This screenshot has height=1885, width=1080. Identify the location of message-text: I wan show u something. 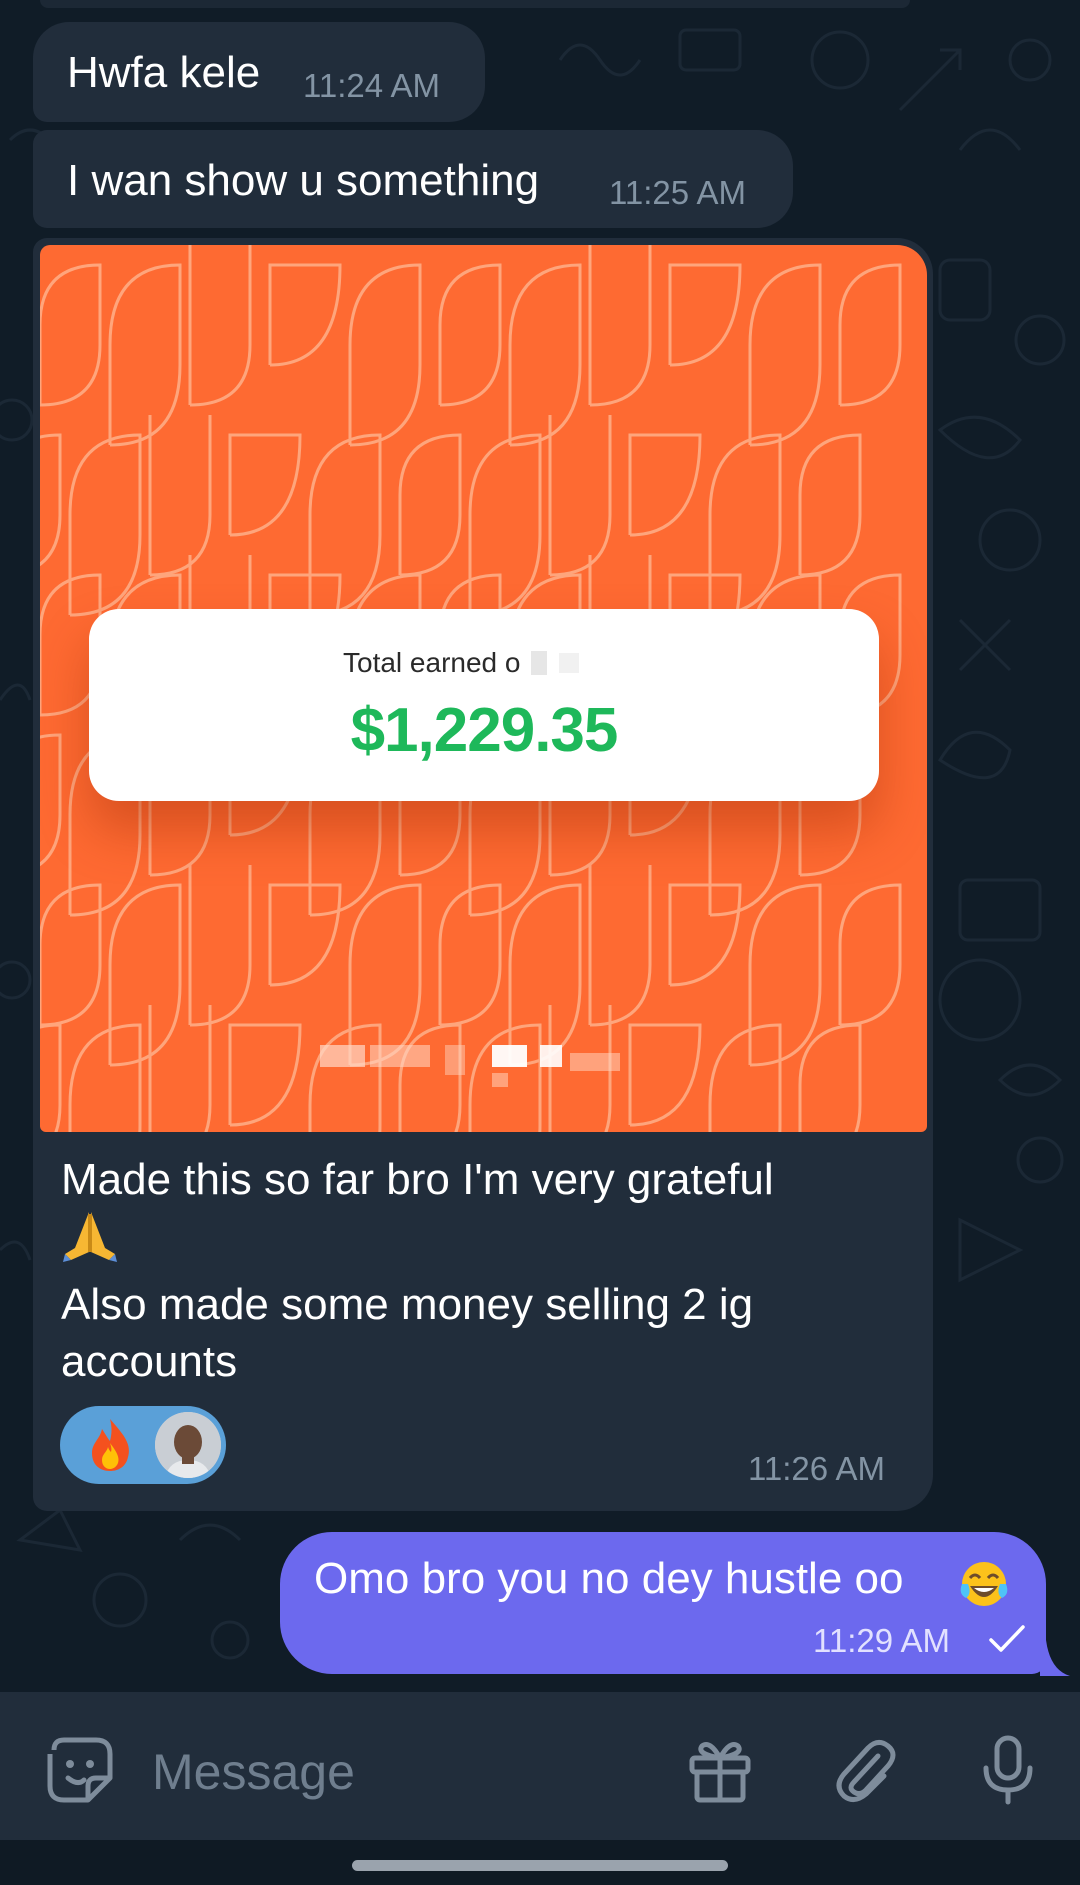
(303, 180).